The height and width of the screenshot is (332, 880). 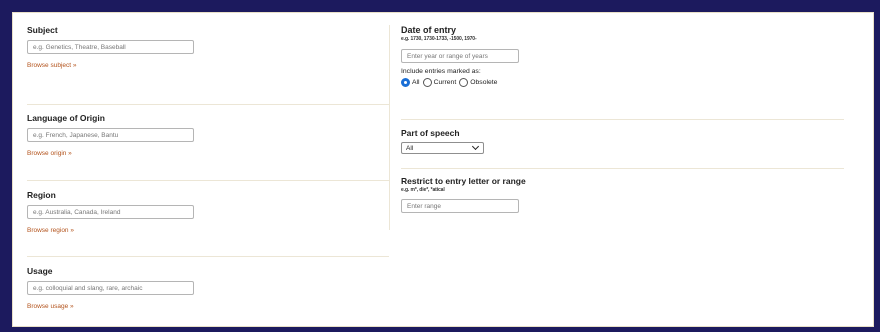 I want to click on subject-section: Subject Browse subject », so click(x=110, y=48).